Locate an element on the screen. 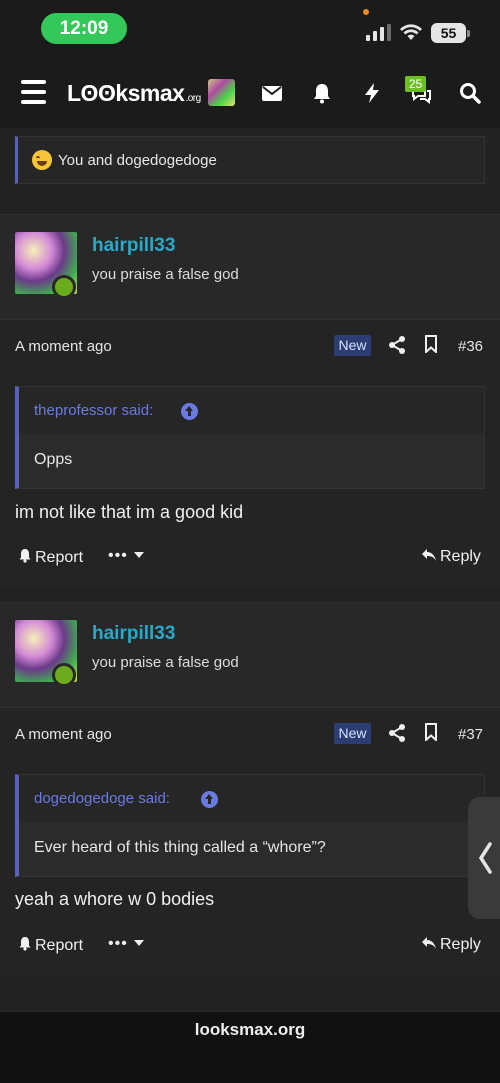 Image resolution: width=500 pixels, height=1083 pixels. reactions-summary: You and dogedogedoge is located at coordinates (250, 160).